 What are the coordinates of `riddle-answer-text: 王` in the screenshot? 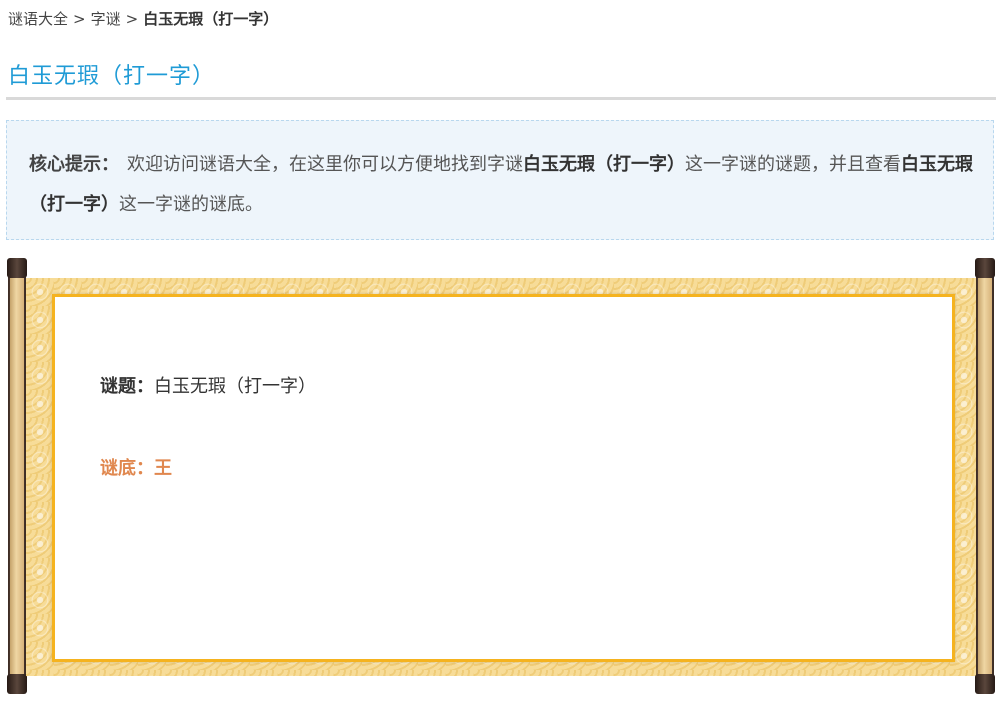 It's located at (163, 468).